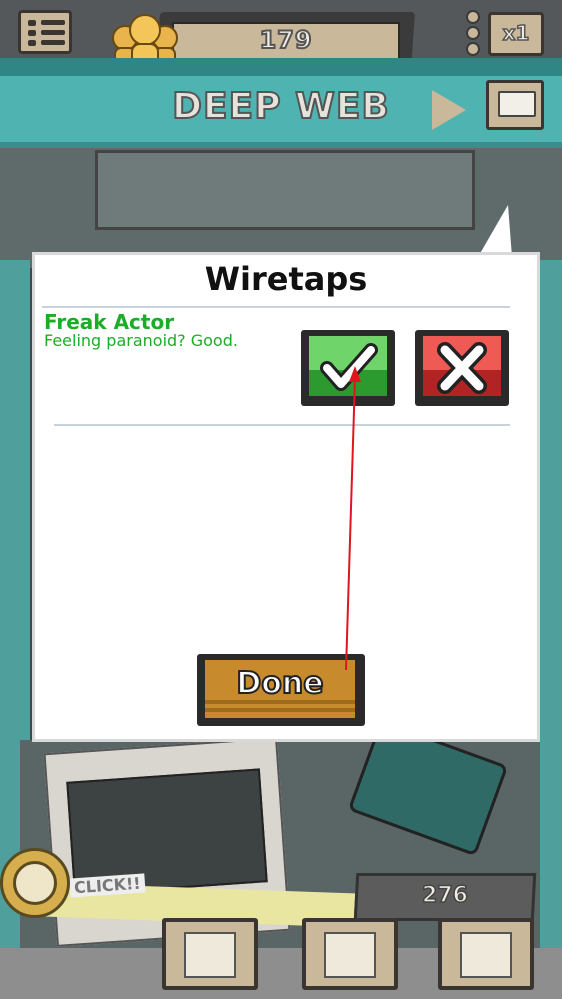 The height and width of the screenshot is (999, 562). I want to click on menu-button, so click(45, 32).